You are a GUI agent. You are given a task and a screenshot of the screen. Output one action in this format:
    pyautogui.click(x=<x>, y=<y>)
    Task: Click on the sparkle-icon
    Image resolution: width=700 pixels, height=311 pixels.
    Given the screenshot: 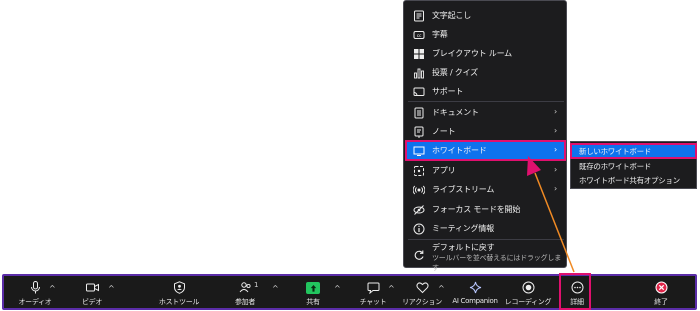 What is the action you would take?
    pyautogui.click(x=475, y=287)
    